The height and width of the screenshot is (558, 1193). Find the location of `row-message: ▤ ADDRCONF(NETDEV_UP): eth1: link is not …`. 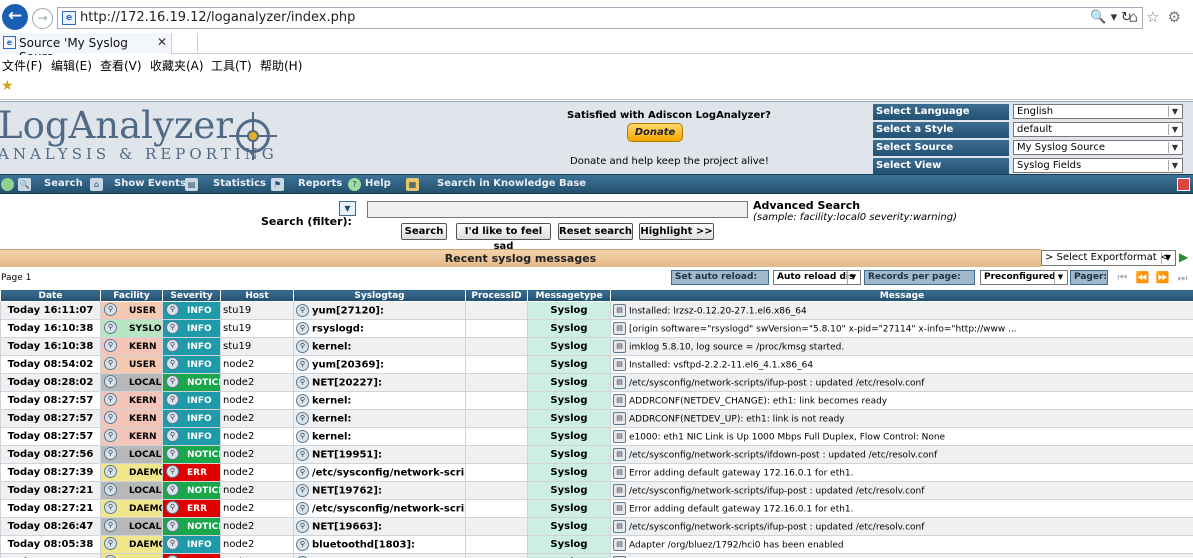

row-message: ▤ ADDRCONF(NETDEV_UP): eth1: link is not … is located at coordinates (901, 418).